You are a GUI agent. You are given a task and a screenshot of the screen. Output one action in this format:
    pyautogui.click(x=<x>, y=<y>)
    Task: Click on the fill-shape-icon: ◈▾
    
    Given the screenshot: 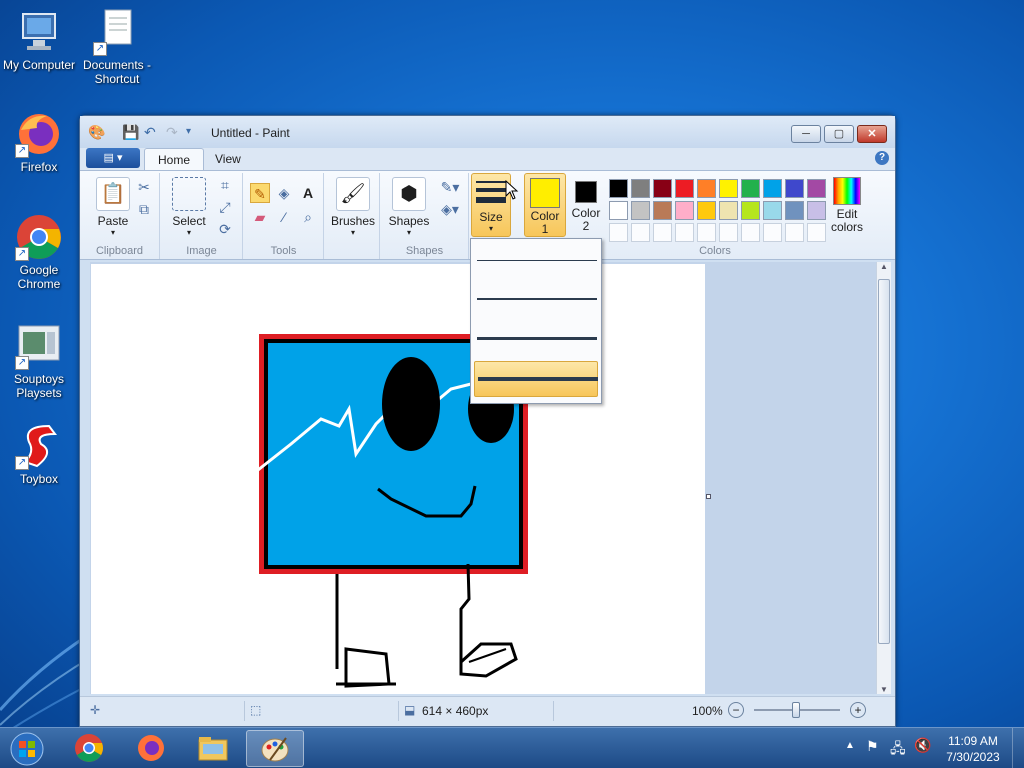 What is the action you would take?
    pyautogui.click(x=450, y=209)
    